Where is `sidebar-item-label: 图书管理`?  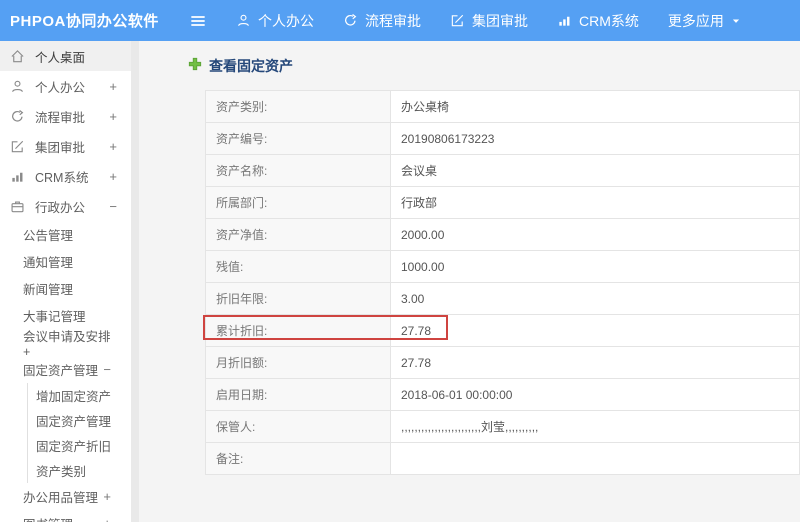
sidebar-item-label: 图书管理 is located at coordinates (48, 518).